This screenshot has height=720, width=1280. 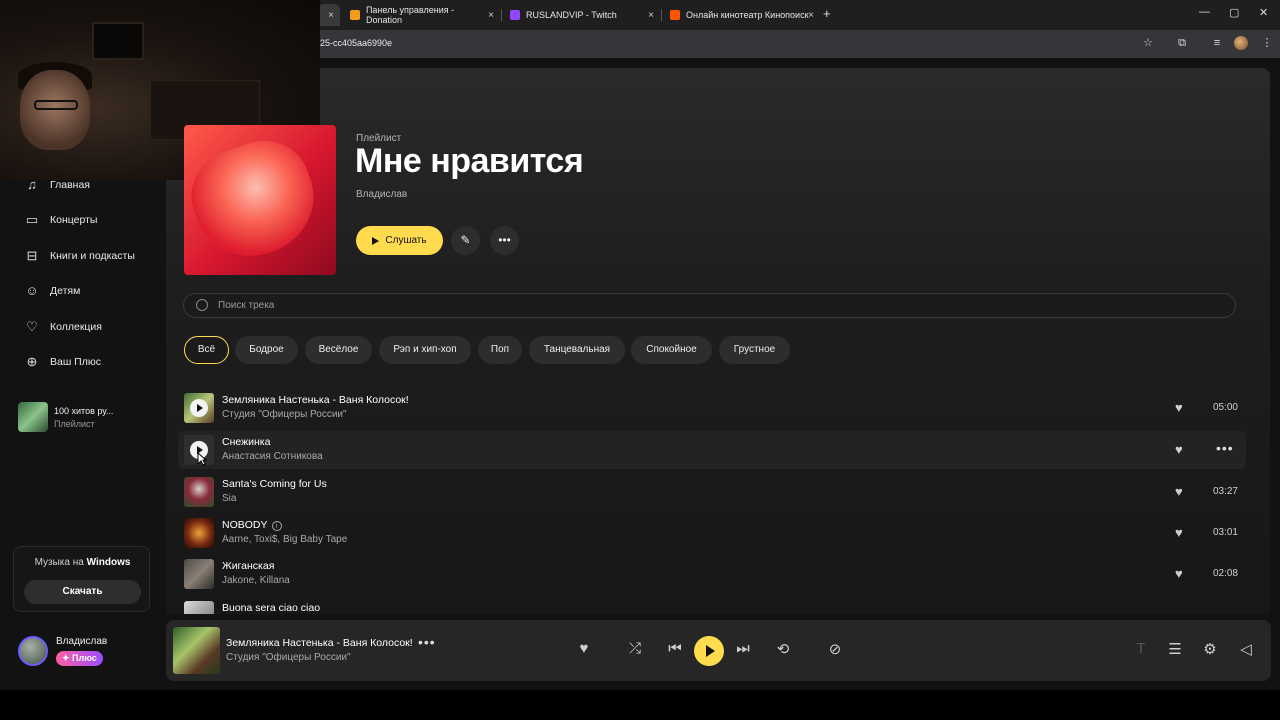 What do you see at coordinates (65, 291) in the screenshot?
I see `sidebar-item-label: Детям` at bounding box center [65, 291].